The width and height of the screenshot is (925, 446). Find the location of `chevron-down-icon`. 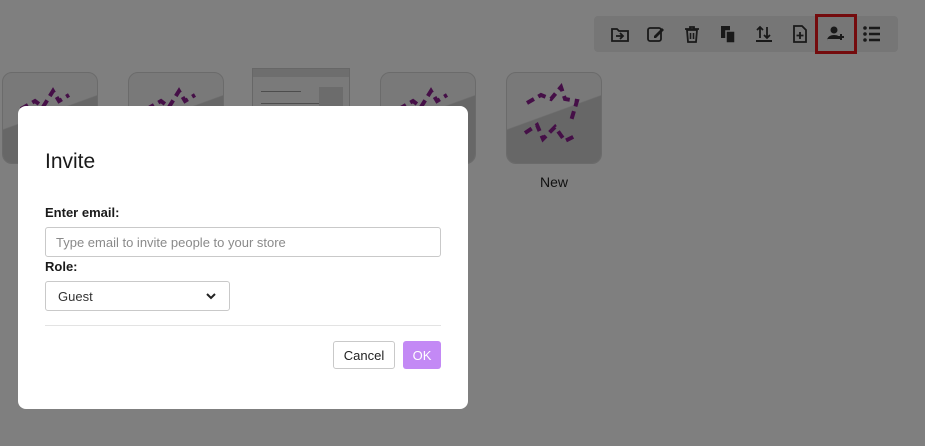

chevron-down-icon is located at coordinates (211, 296).